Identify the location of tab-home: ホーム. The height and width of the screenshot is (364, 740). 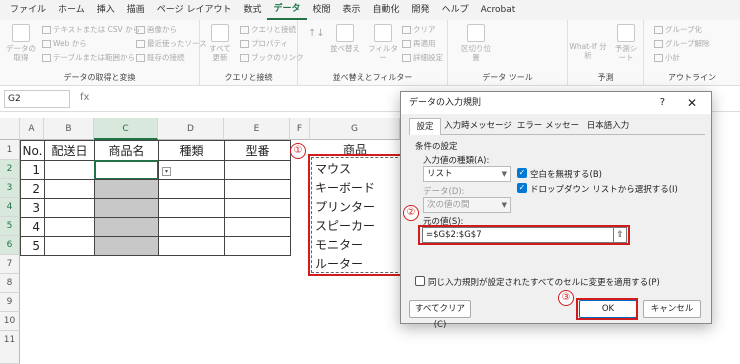
(71, 10).